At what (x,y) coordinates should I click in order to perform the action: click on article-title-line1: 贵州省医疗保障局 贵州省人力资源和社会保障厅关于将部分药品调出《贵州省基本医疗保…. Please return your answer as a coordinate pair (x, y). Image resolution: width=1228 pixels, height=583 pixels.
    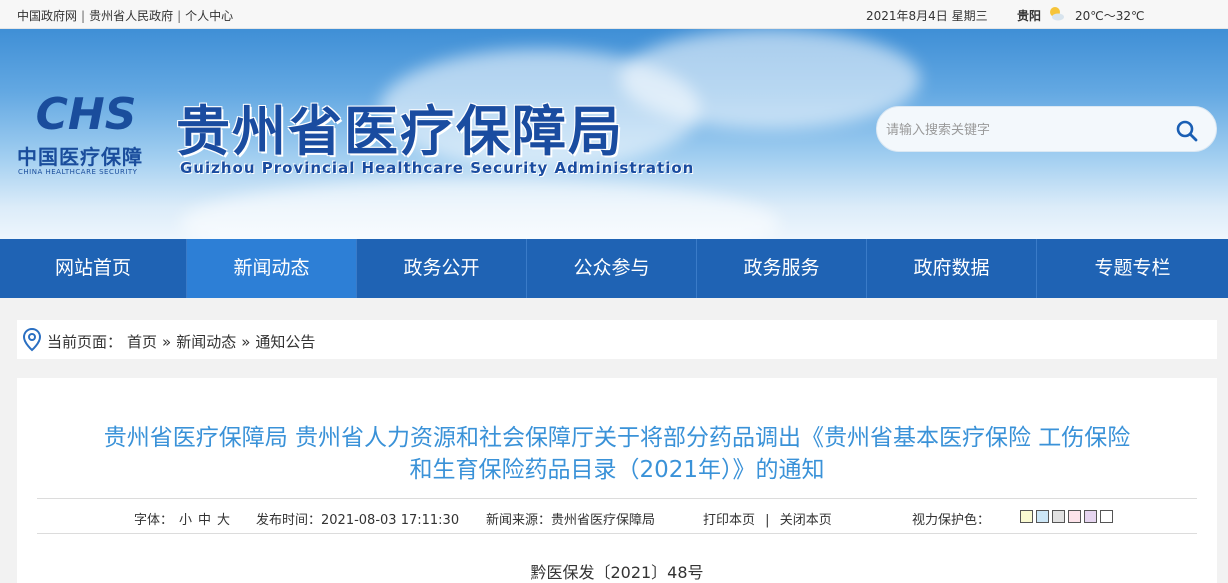
    Looking at the image, I should click on (617, 438).